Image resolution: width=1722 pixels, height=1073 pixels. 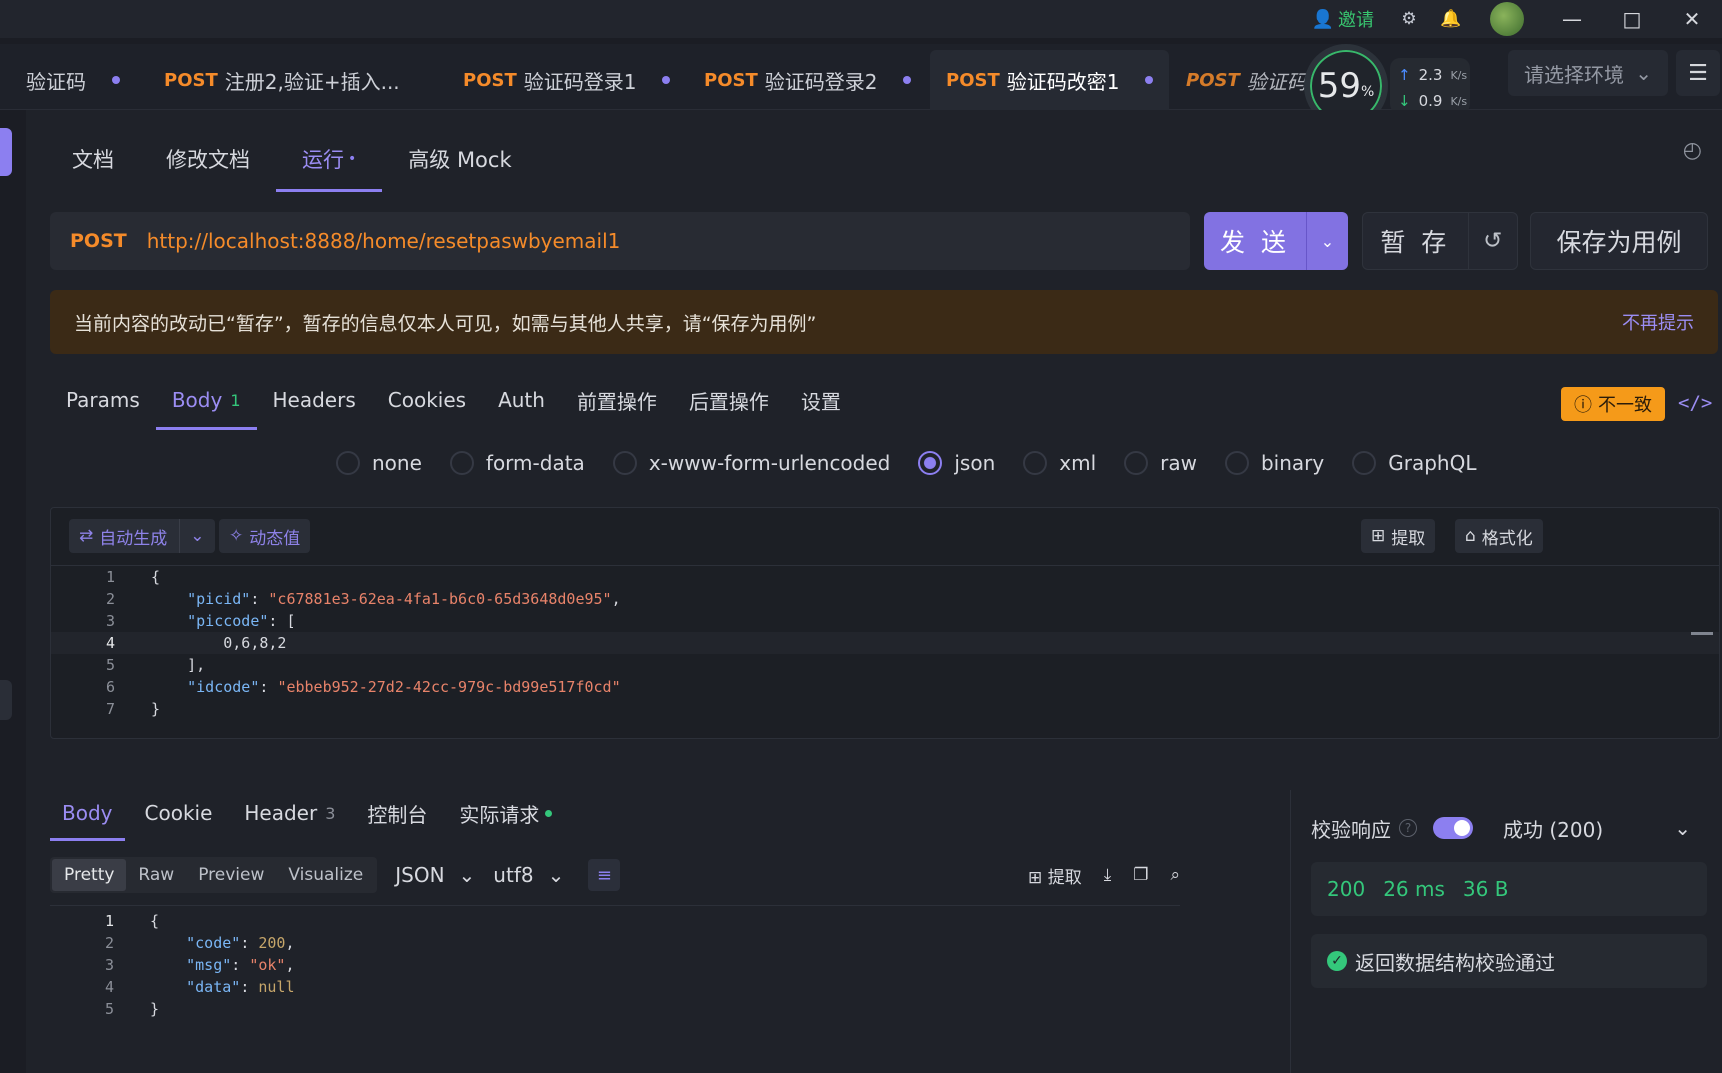 What do you see at coordinates (1108, 875) in the screenshot?
I see `download-icon: ⤓` at bounding box center [1108, 875].